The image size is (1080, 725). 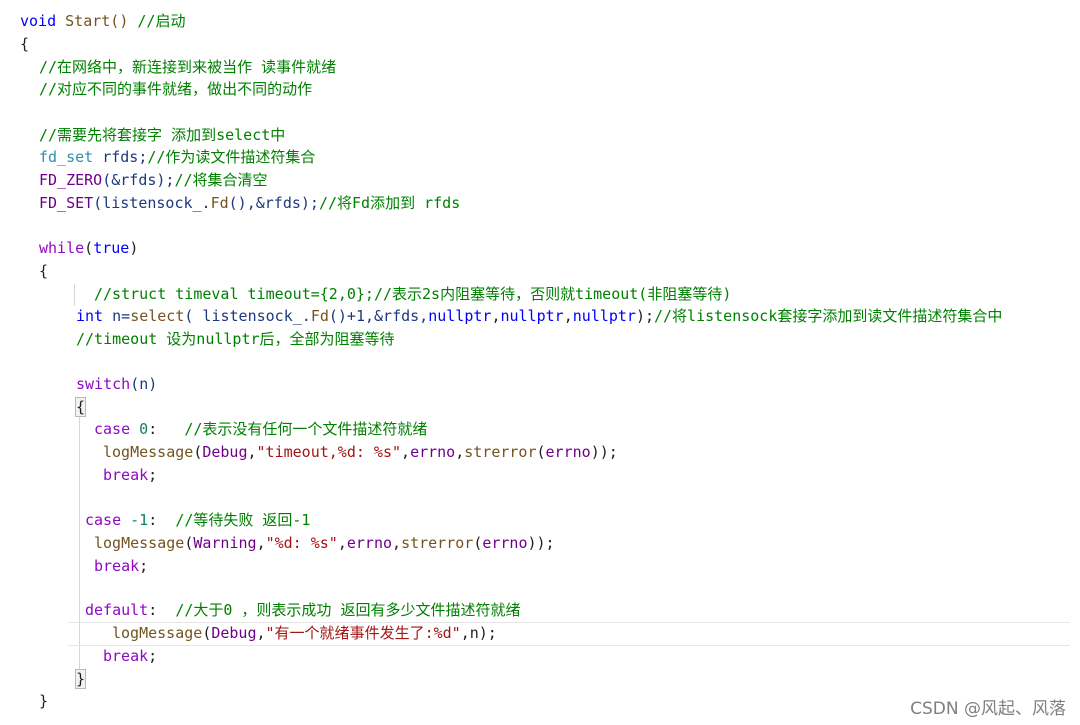 What do you see at coordinates (66, 203) in the screenshot?
I see `code-token: FD_SET` at bounding box center [66, 203].